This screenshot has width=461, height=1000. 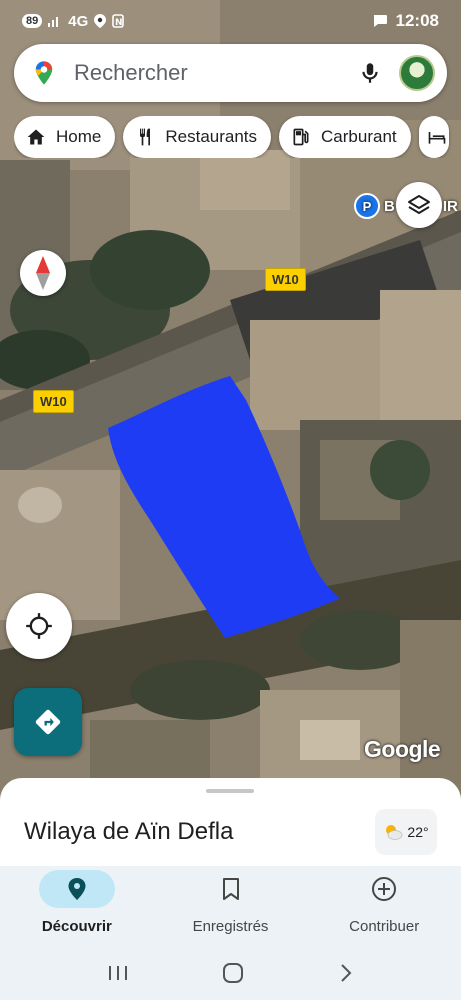 I want to click on directions-icon, so click(x=48, y=722).